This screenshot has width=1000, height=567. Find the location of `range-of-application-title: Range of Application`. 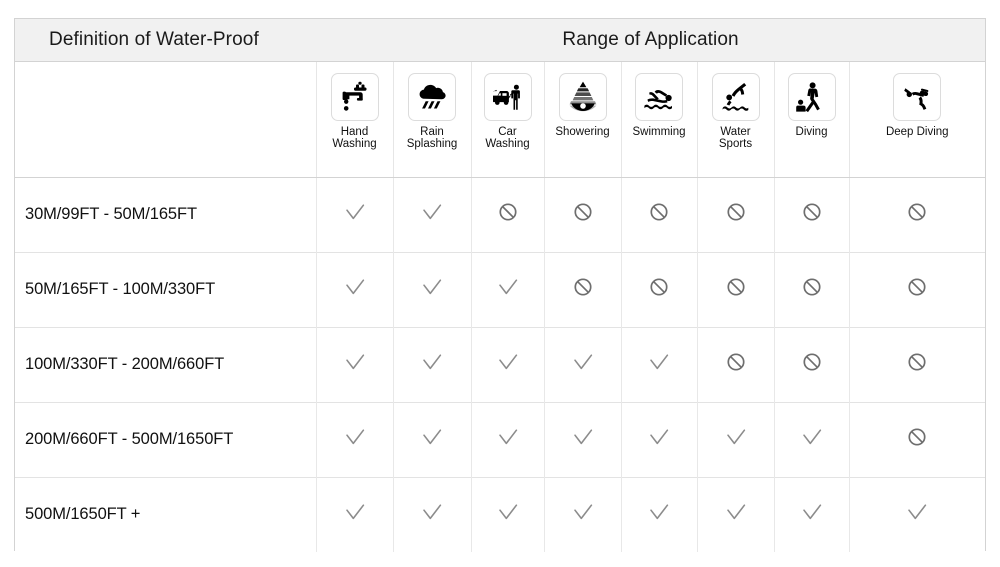

range-of-application-title: Range of Application is located at coordinates (650, 39).